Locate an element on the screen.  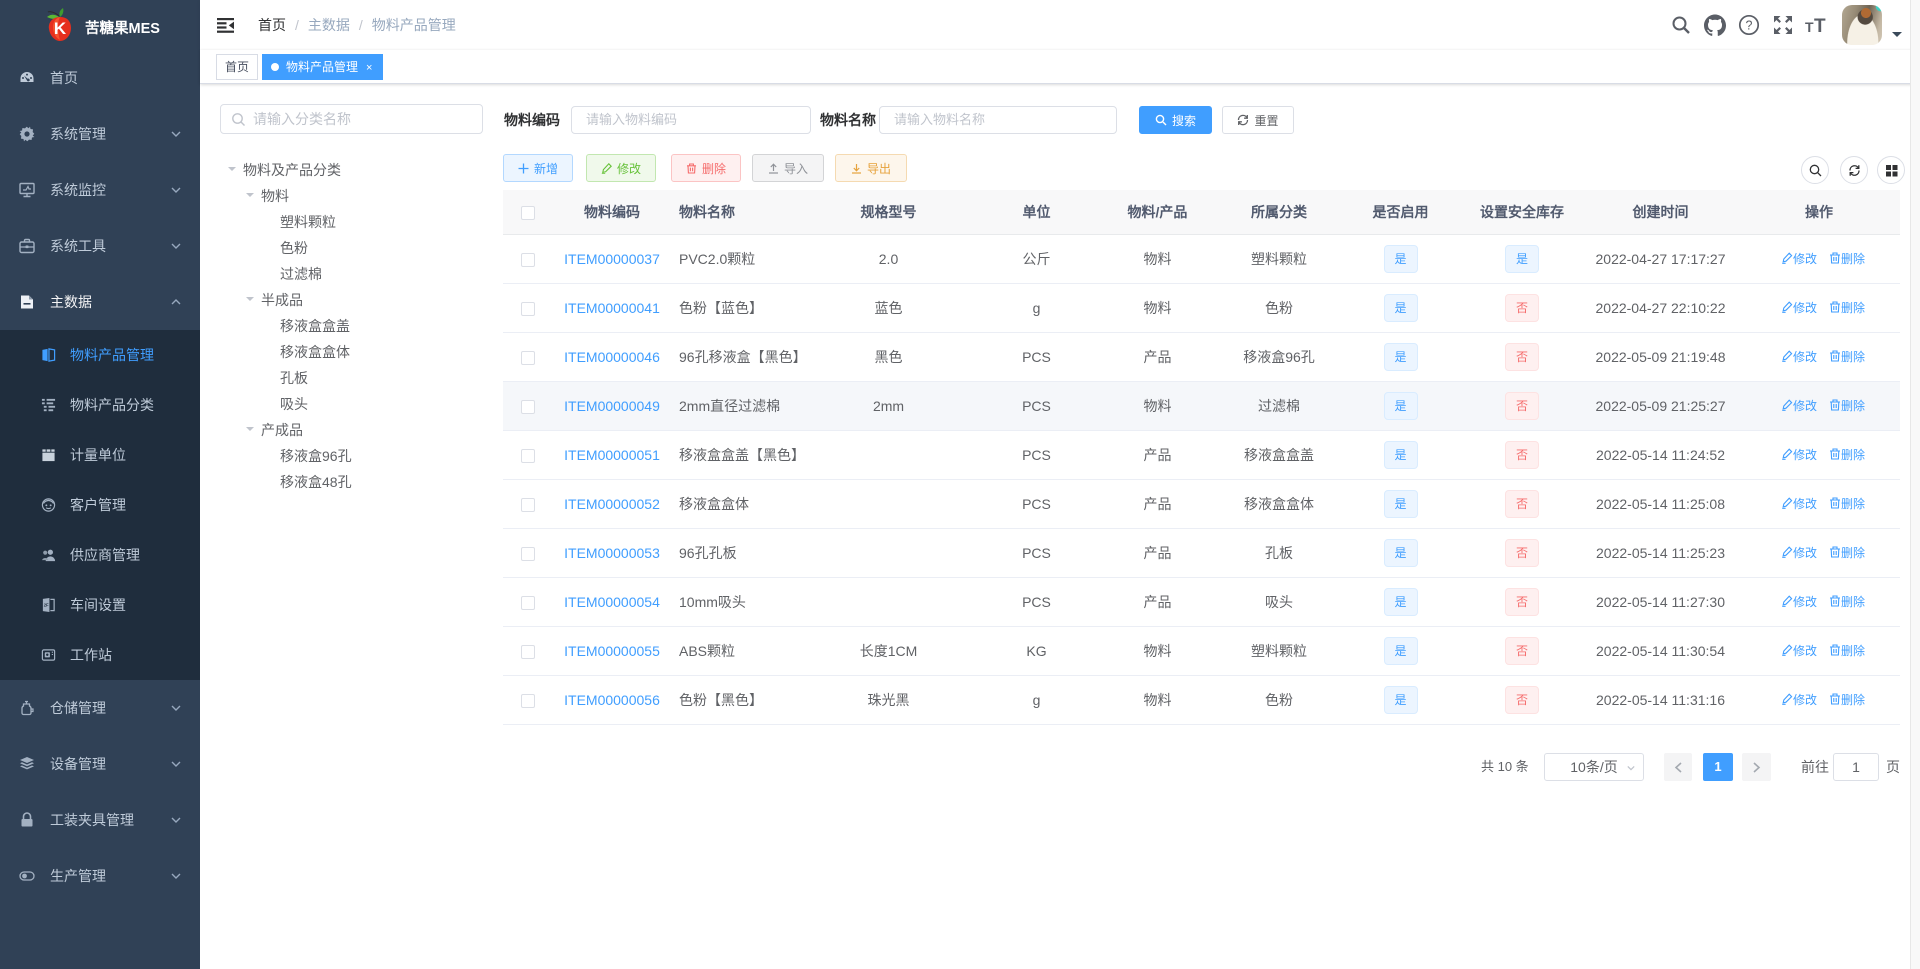
svg-text: 2F is located at coordinates (46, 604).